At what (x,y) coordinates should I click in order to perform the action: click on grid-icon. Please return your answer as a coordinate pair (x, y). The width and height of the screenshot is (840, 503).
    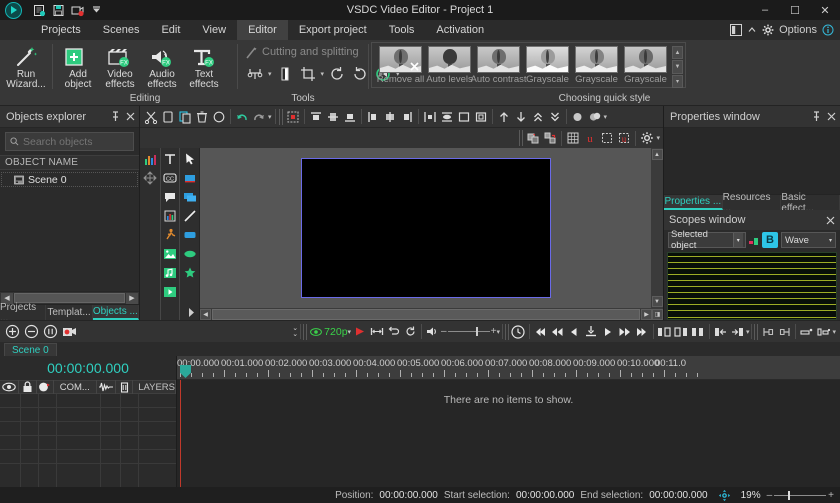
    Looking at the image, I should click on (573, 138).